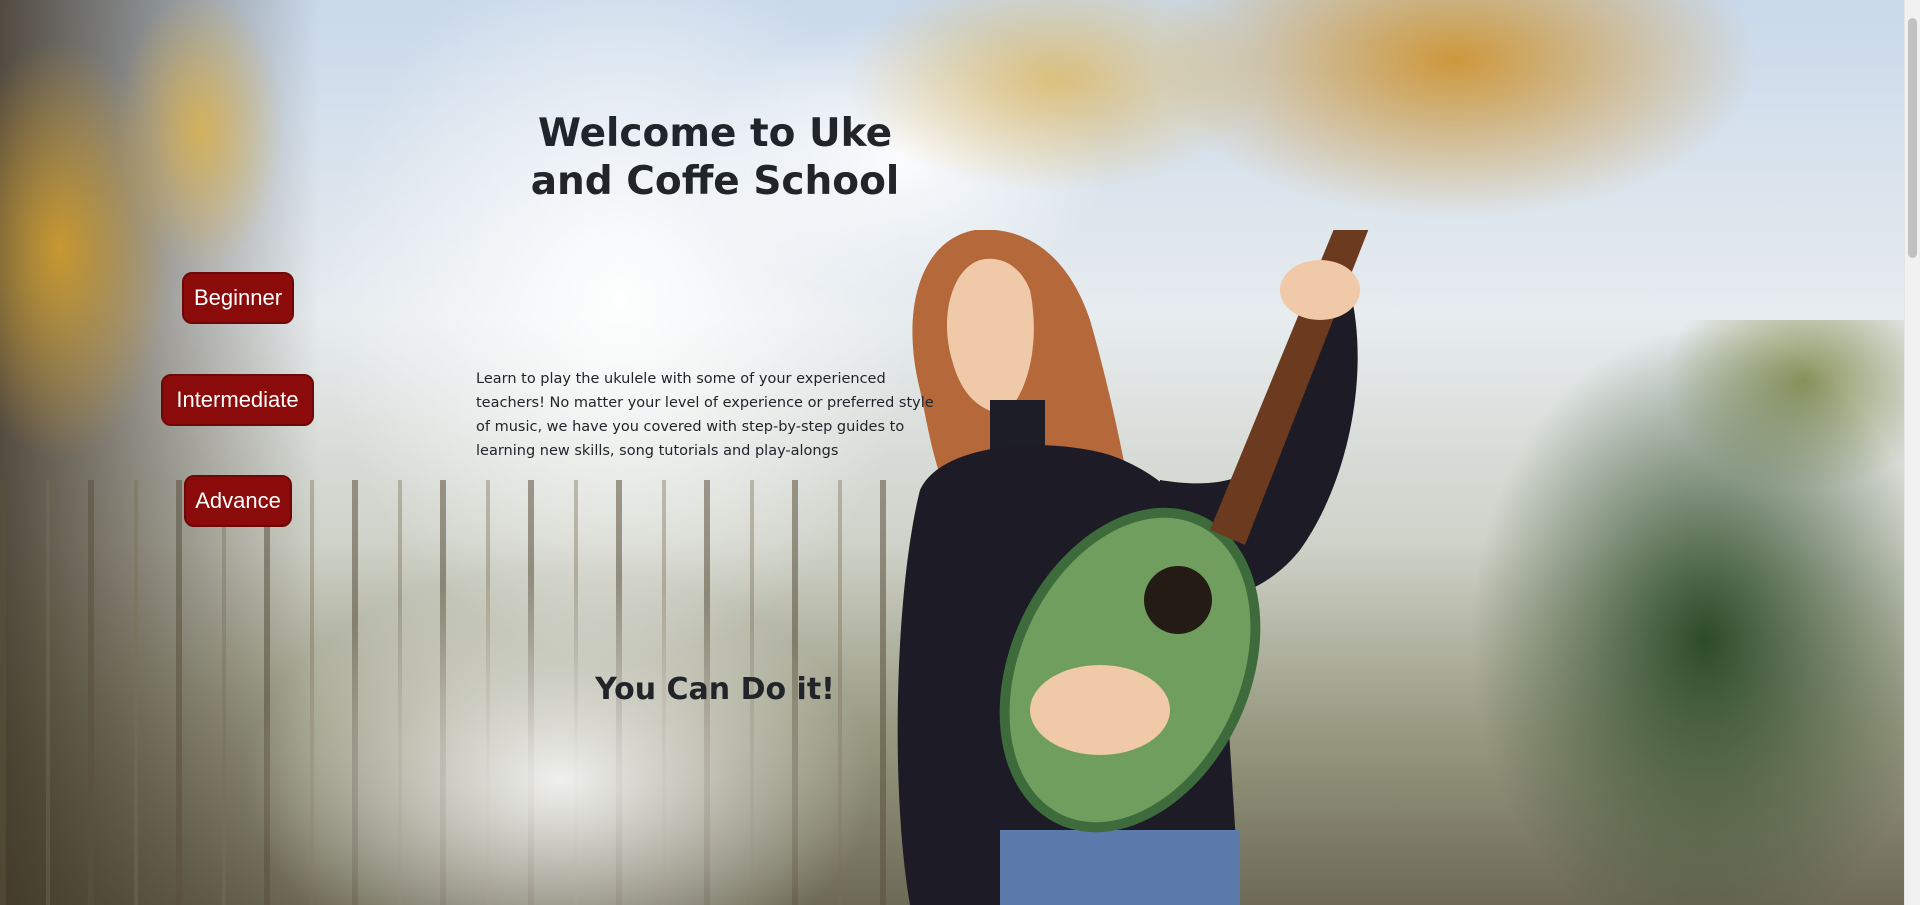 The height and width of the screenshot is (905, 1920). I want to click on page-title: Welcome to Uke and Coffe School, so click(715, 157).